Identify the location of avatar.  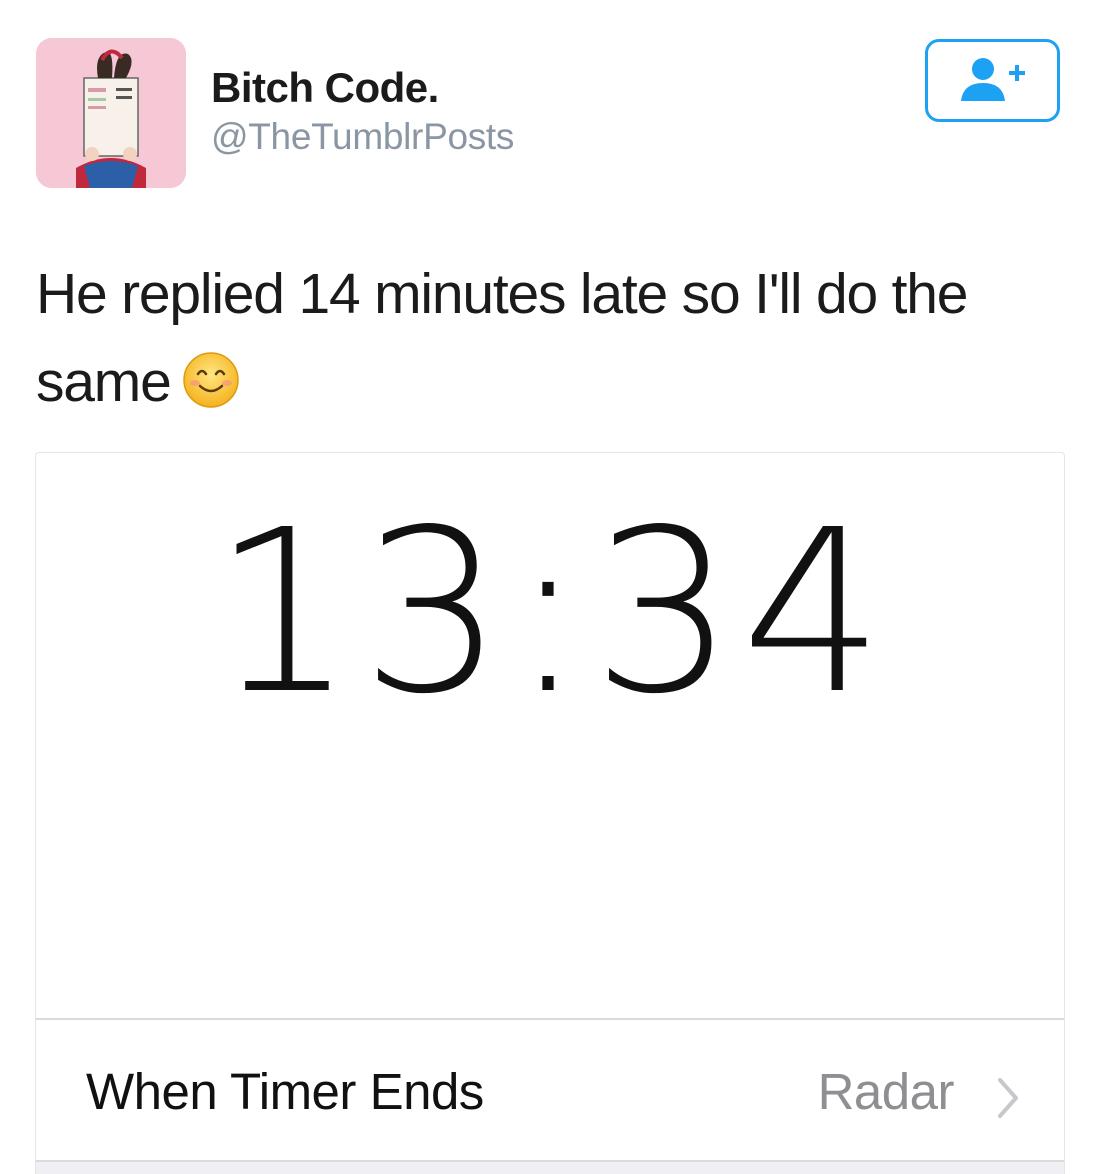
(111, 113).